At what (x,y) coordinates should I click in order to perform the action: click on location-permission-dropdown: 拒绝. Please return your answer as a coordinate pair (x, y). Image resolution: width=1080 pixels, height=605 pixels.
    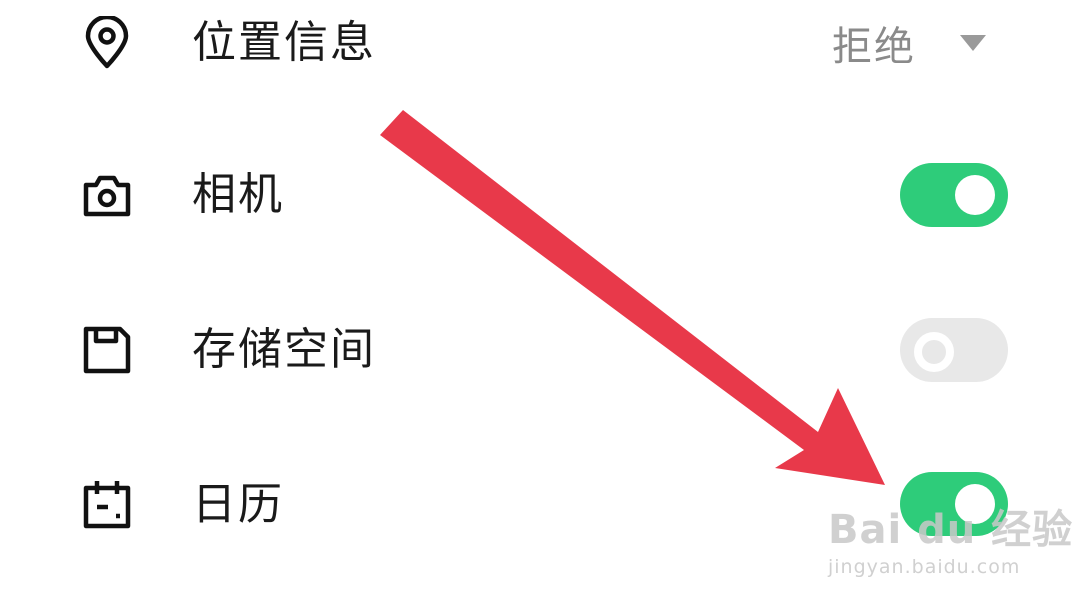
    Looking at the image, I should click on (909, 43).